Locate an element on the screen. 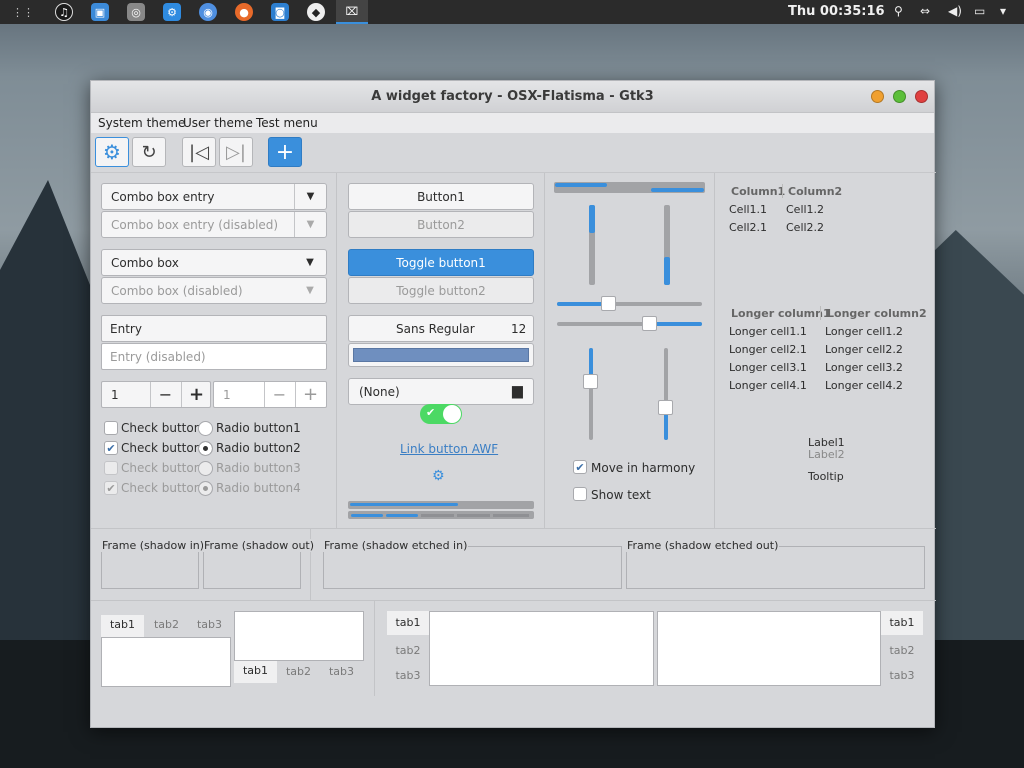 This screenshot has width=1024, height=768. window-manager-icon: ⌧ is located at coordinates (352, 12).